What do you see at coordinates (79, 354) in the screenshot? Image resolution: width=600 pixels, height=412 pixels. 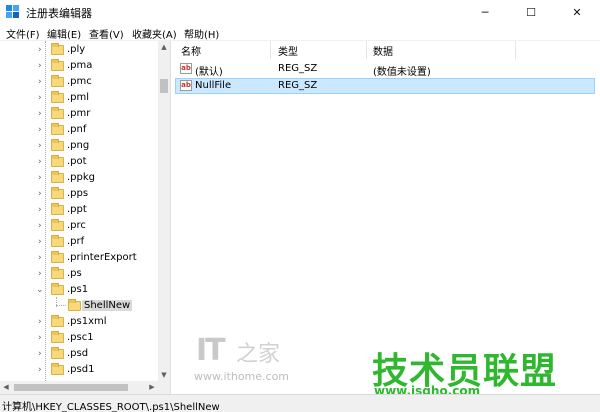 I see `tree-item: › .psd` at bounding box center [79, 354].